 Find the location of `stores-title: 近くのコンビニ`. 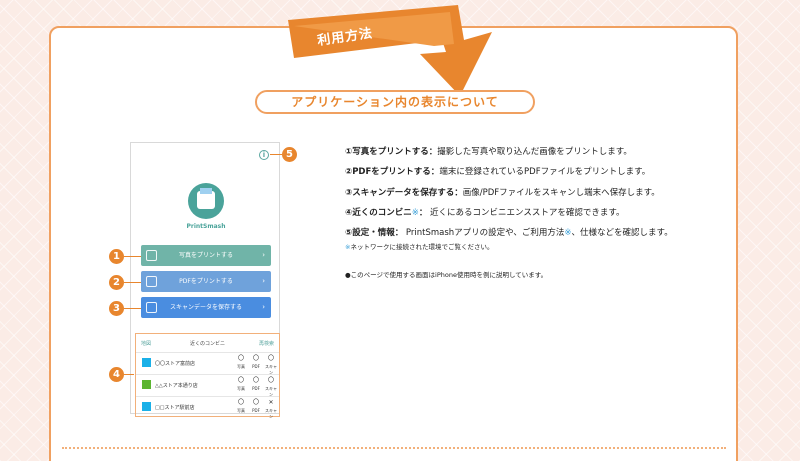

stores-title: 近くのコンビニ is located at coordinates (207, 344).